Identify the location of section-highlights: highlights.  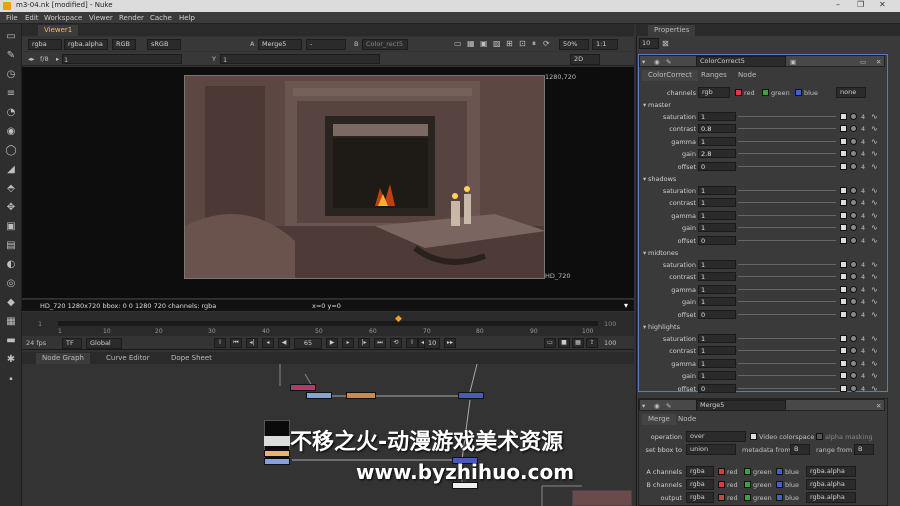
(664, 327).